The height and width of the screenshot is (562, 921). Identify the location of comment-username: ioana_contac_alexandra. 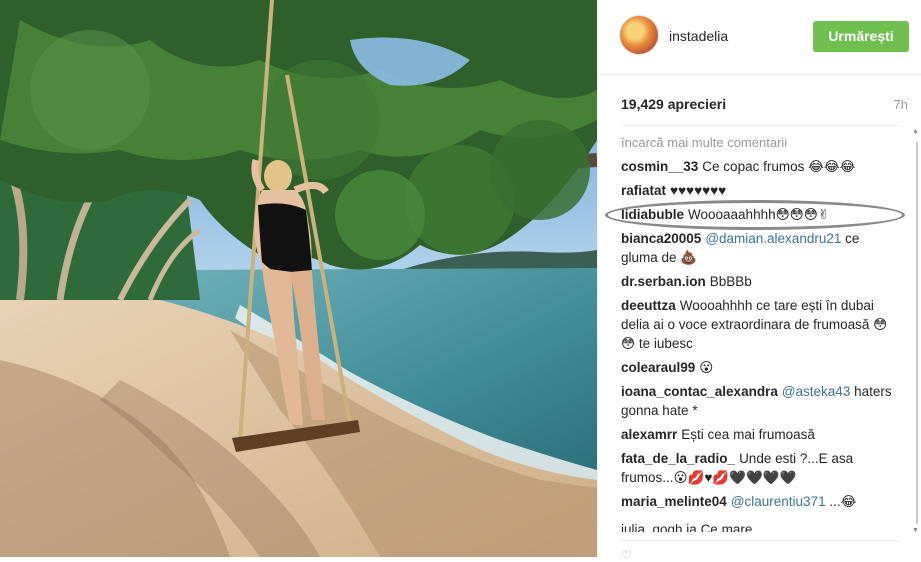
(699, 391).